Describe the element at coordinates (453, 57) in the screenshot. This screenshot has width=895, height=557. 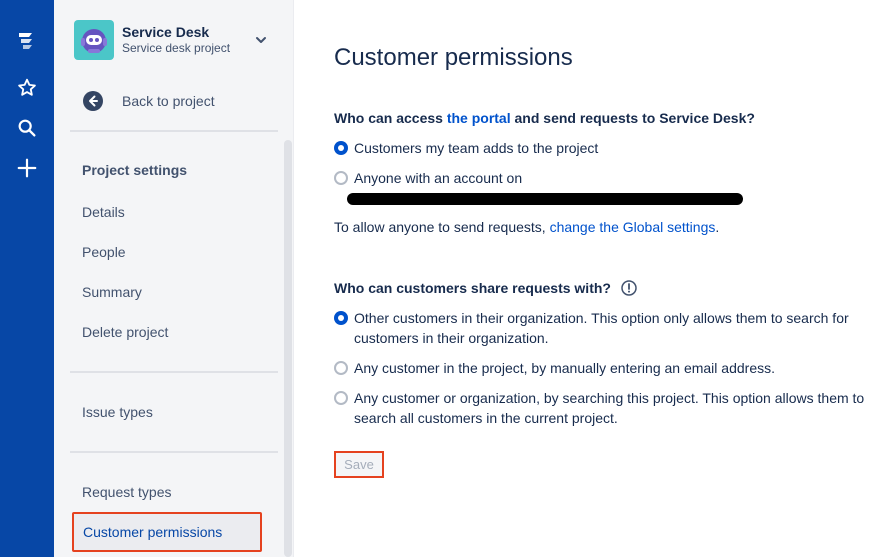
I see `page-title: Customer permissions` at that location.